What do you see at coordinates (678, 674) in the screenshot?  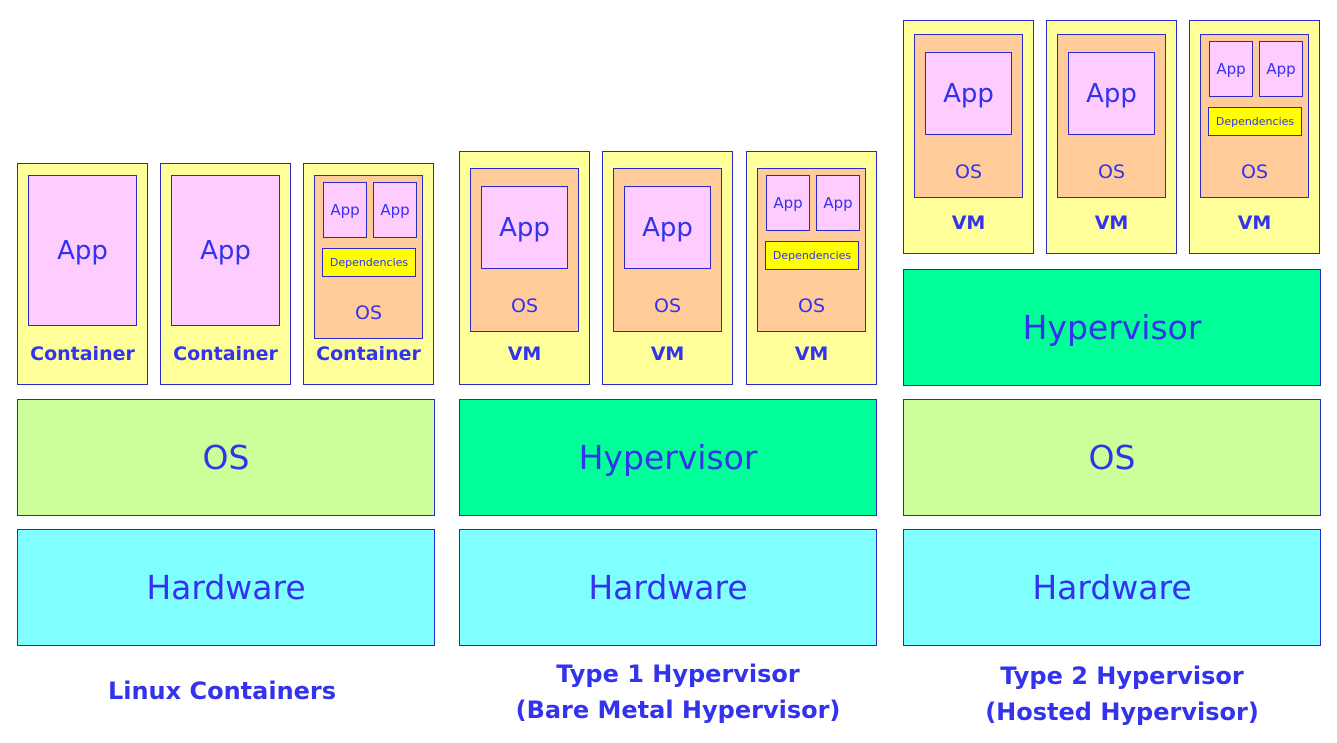 I see `stack-caption: Type 1 Hypervisor` at bounding box center [678, 674].